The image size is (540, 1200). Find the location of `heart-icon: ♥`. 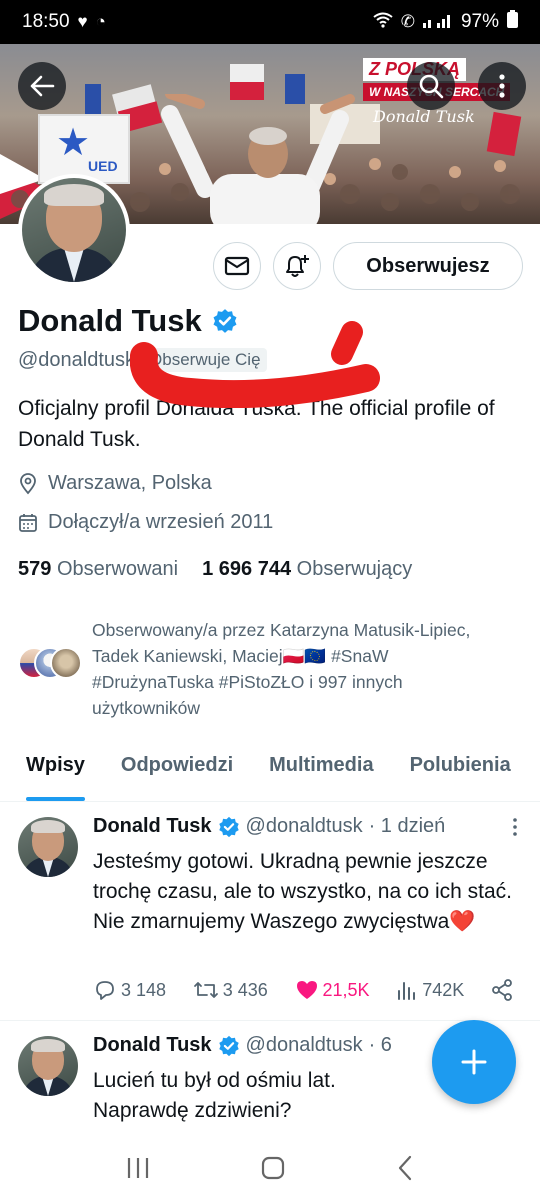

heart-icon: ♥ is located at coordinates (82, 21).